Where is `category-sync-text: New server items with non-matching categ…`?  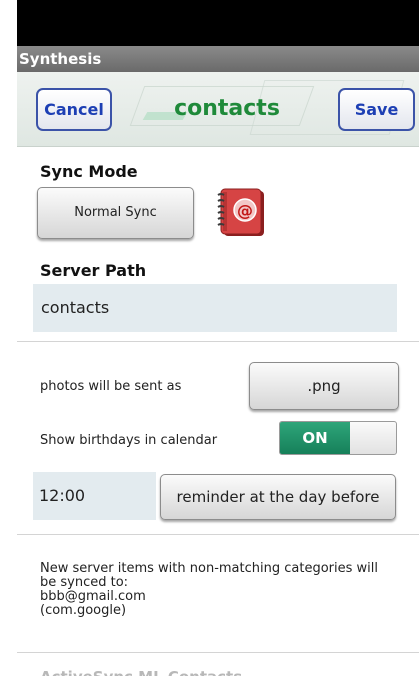
category-sync-text: New server items with non-matching categ… is located at coordinates (209, 568).